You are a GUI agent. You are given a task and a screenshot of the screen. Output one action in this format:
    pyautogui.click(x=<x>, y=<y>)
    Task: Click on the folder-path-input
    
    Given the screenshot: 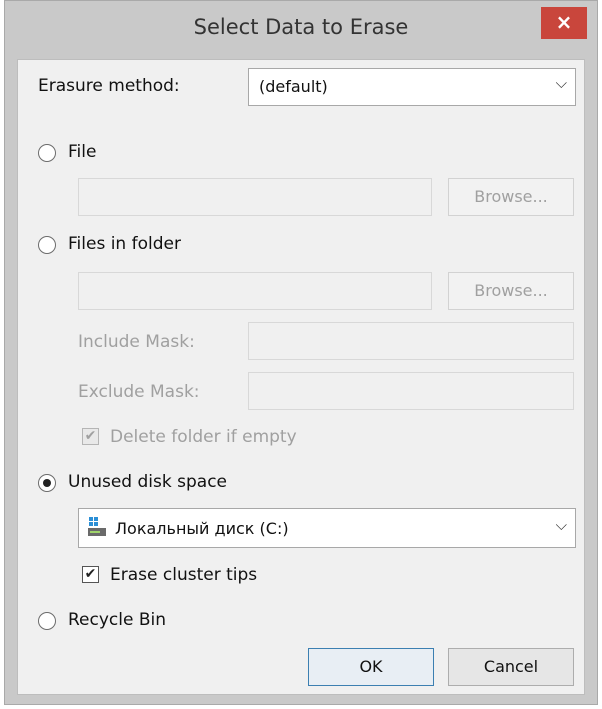 What is the action you would take?
    pyautogui.click(x=255, y=291)
    